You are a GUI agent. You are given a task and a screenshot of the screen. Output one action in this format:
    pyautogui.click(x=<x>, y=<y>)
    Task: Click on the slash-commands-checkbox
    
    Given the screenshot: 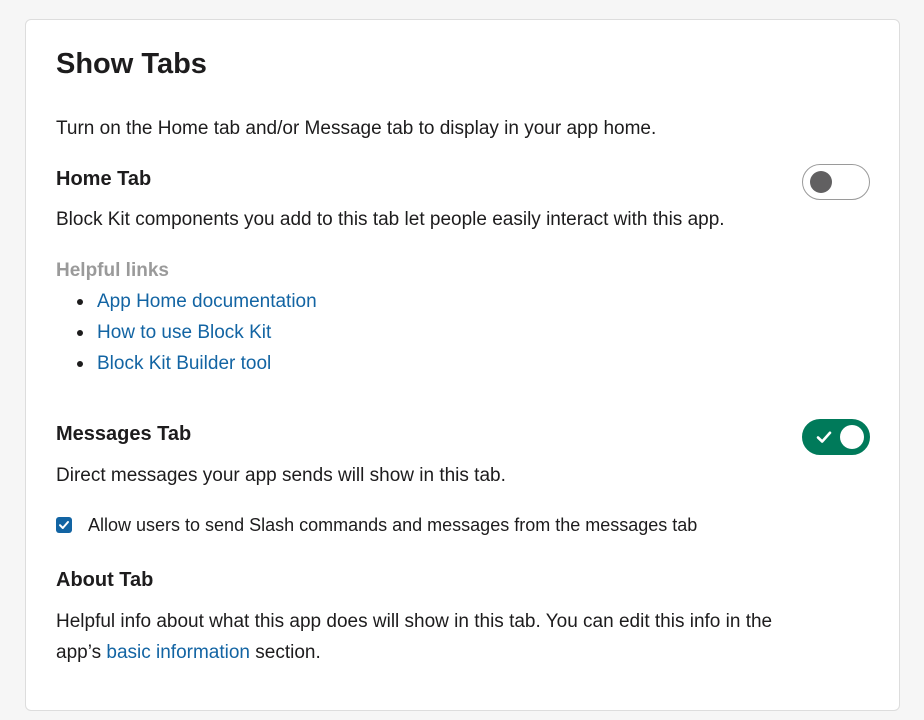 What is the action you would take?
    pyautogui.click(x=64, y=525)
    